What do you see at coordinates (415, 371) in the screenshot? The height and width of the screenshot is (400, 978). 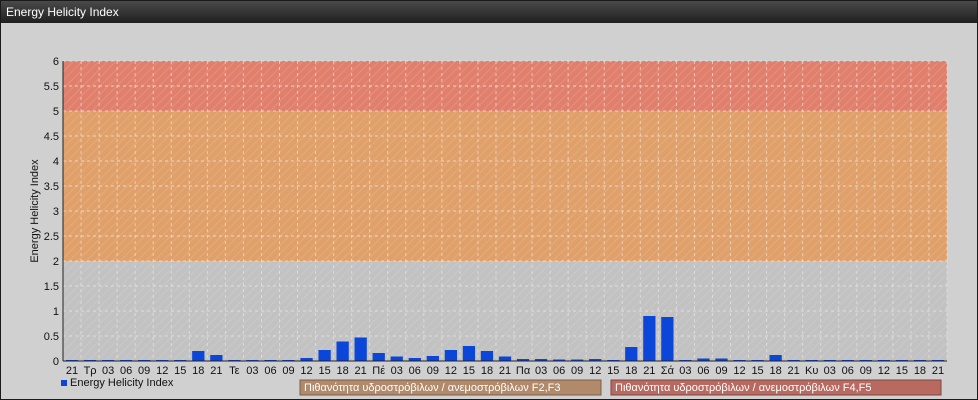 I see `x-tick-19: 06` at bounding box center [415, 371].